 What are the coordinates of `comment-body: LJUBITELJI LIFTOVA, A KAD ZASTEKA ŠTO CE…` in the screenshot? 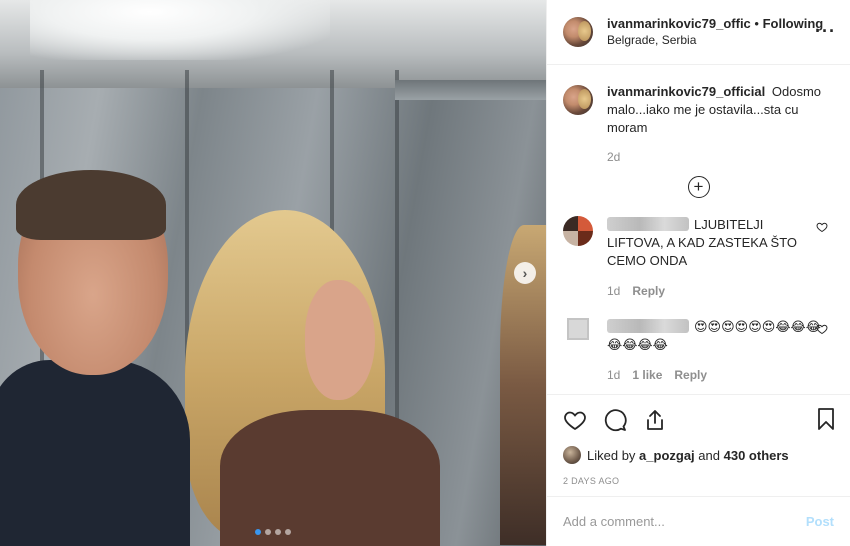 It's located at (714, 258).